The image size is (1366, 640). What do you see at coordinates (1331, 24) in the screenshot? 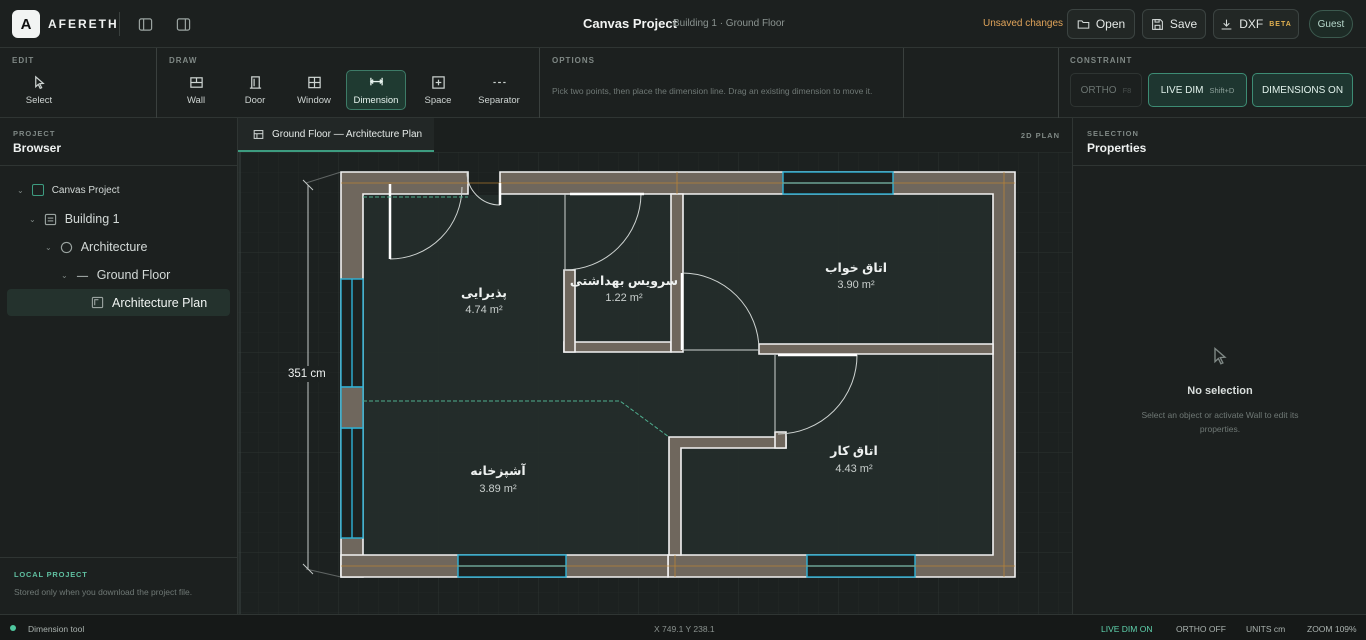
I see `user-menu-button: Guest` at bounding box center [1331, 24].